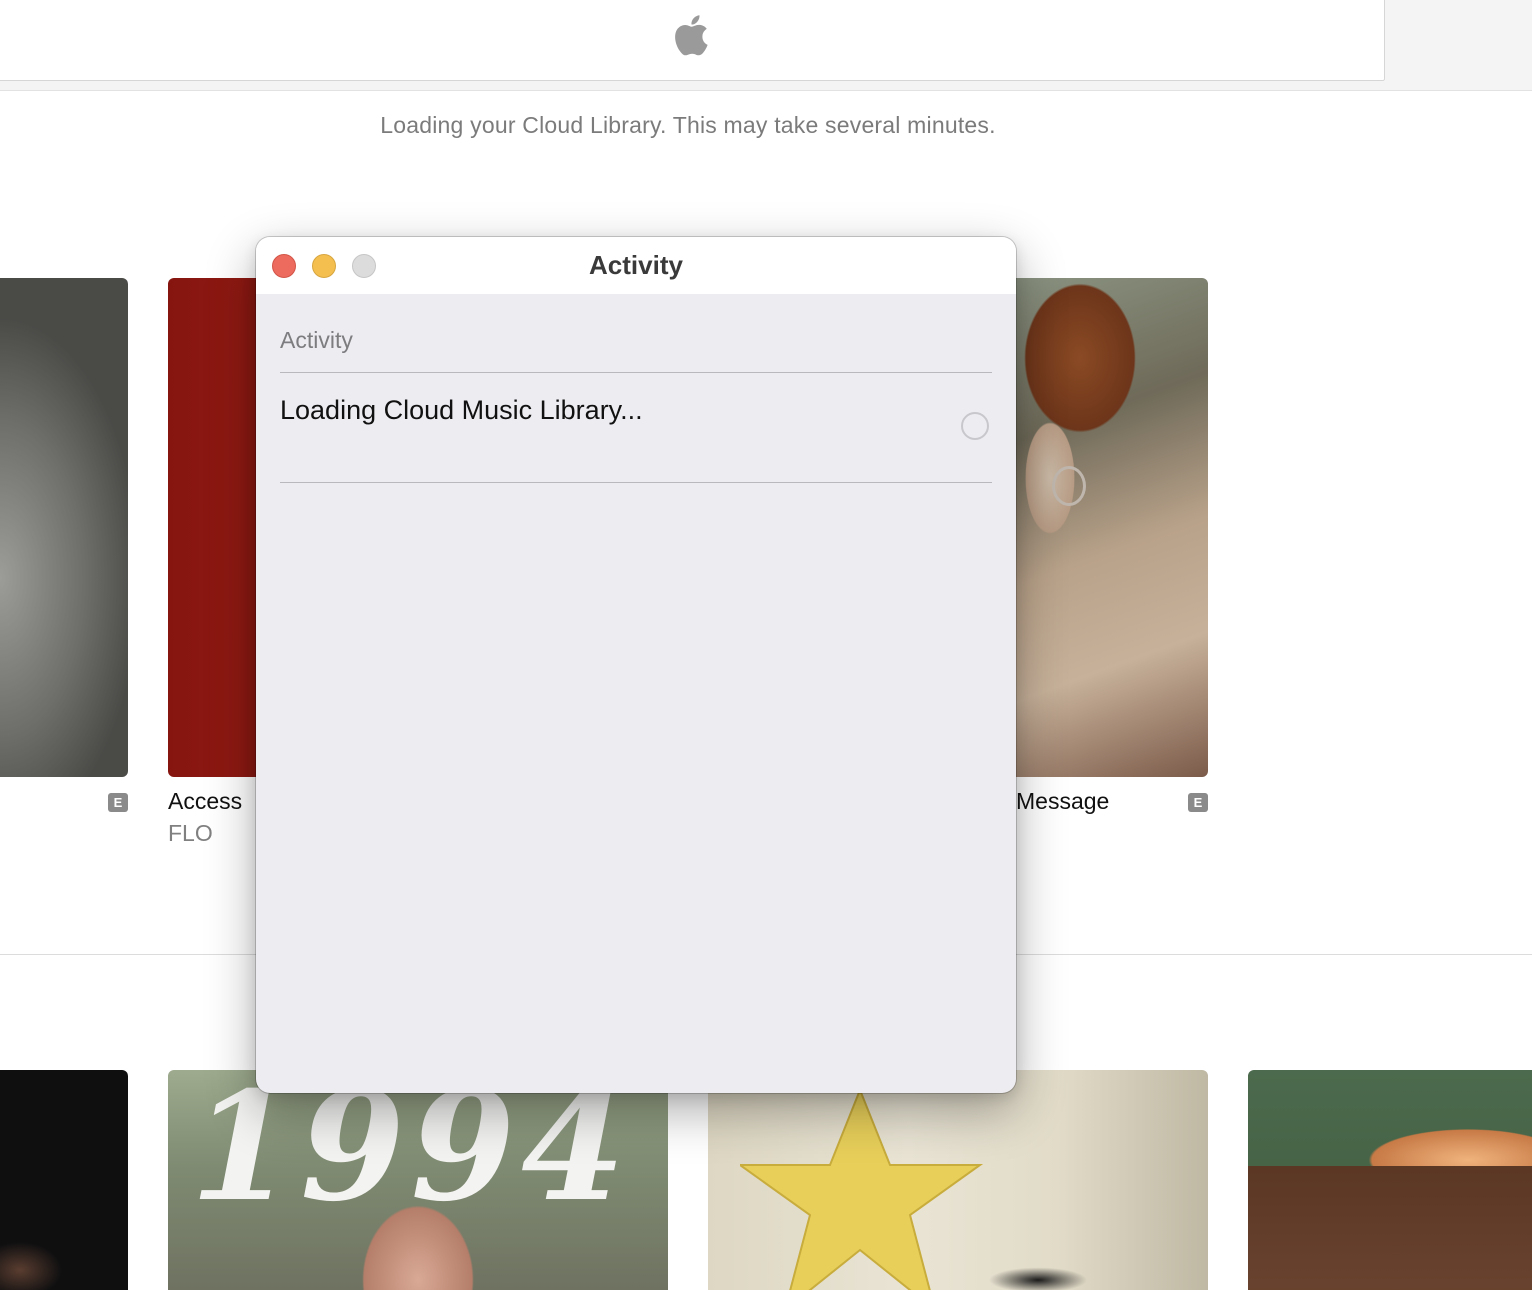 This screenshot has width=1532, height=1290. I want to click on window-titlebar: Activity, so click(636, 265).